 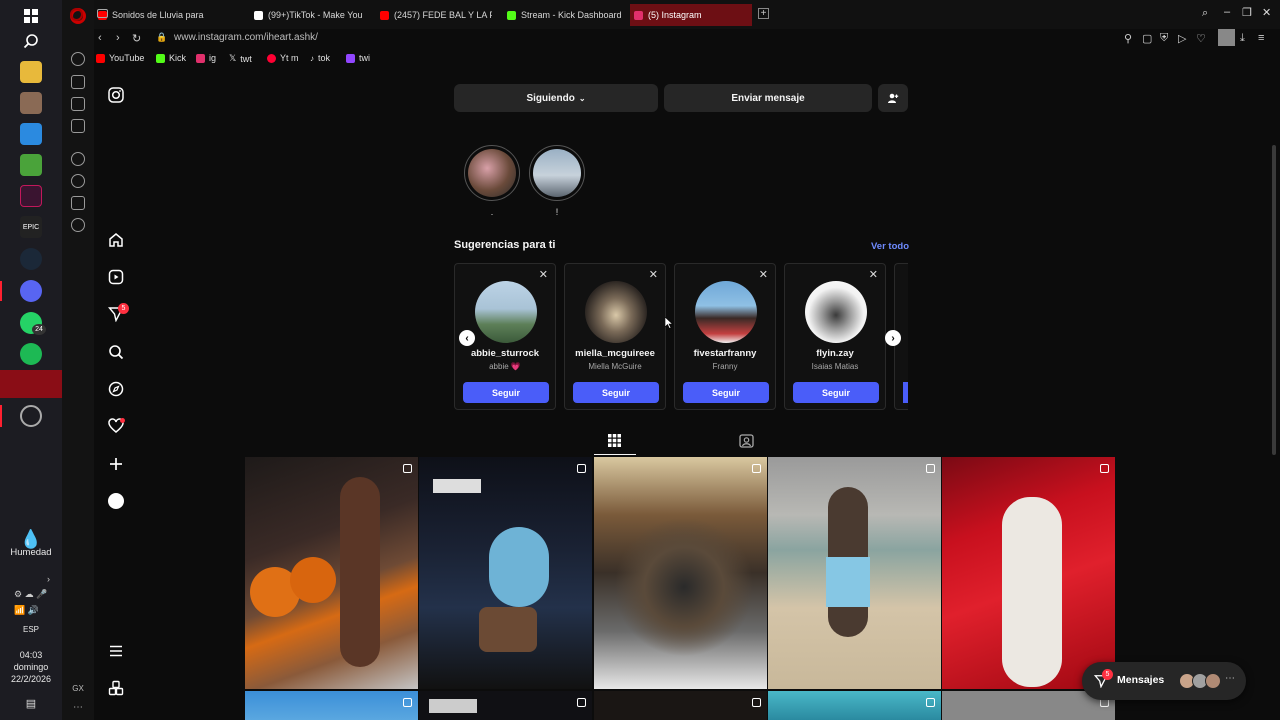 What do you see at coordinates (1274, 300) in the screenshot?
I see `page-scrollbar` at bounding box center [1274, 300].